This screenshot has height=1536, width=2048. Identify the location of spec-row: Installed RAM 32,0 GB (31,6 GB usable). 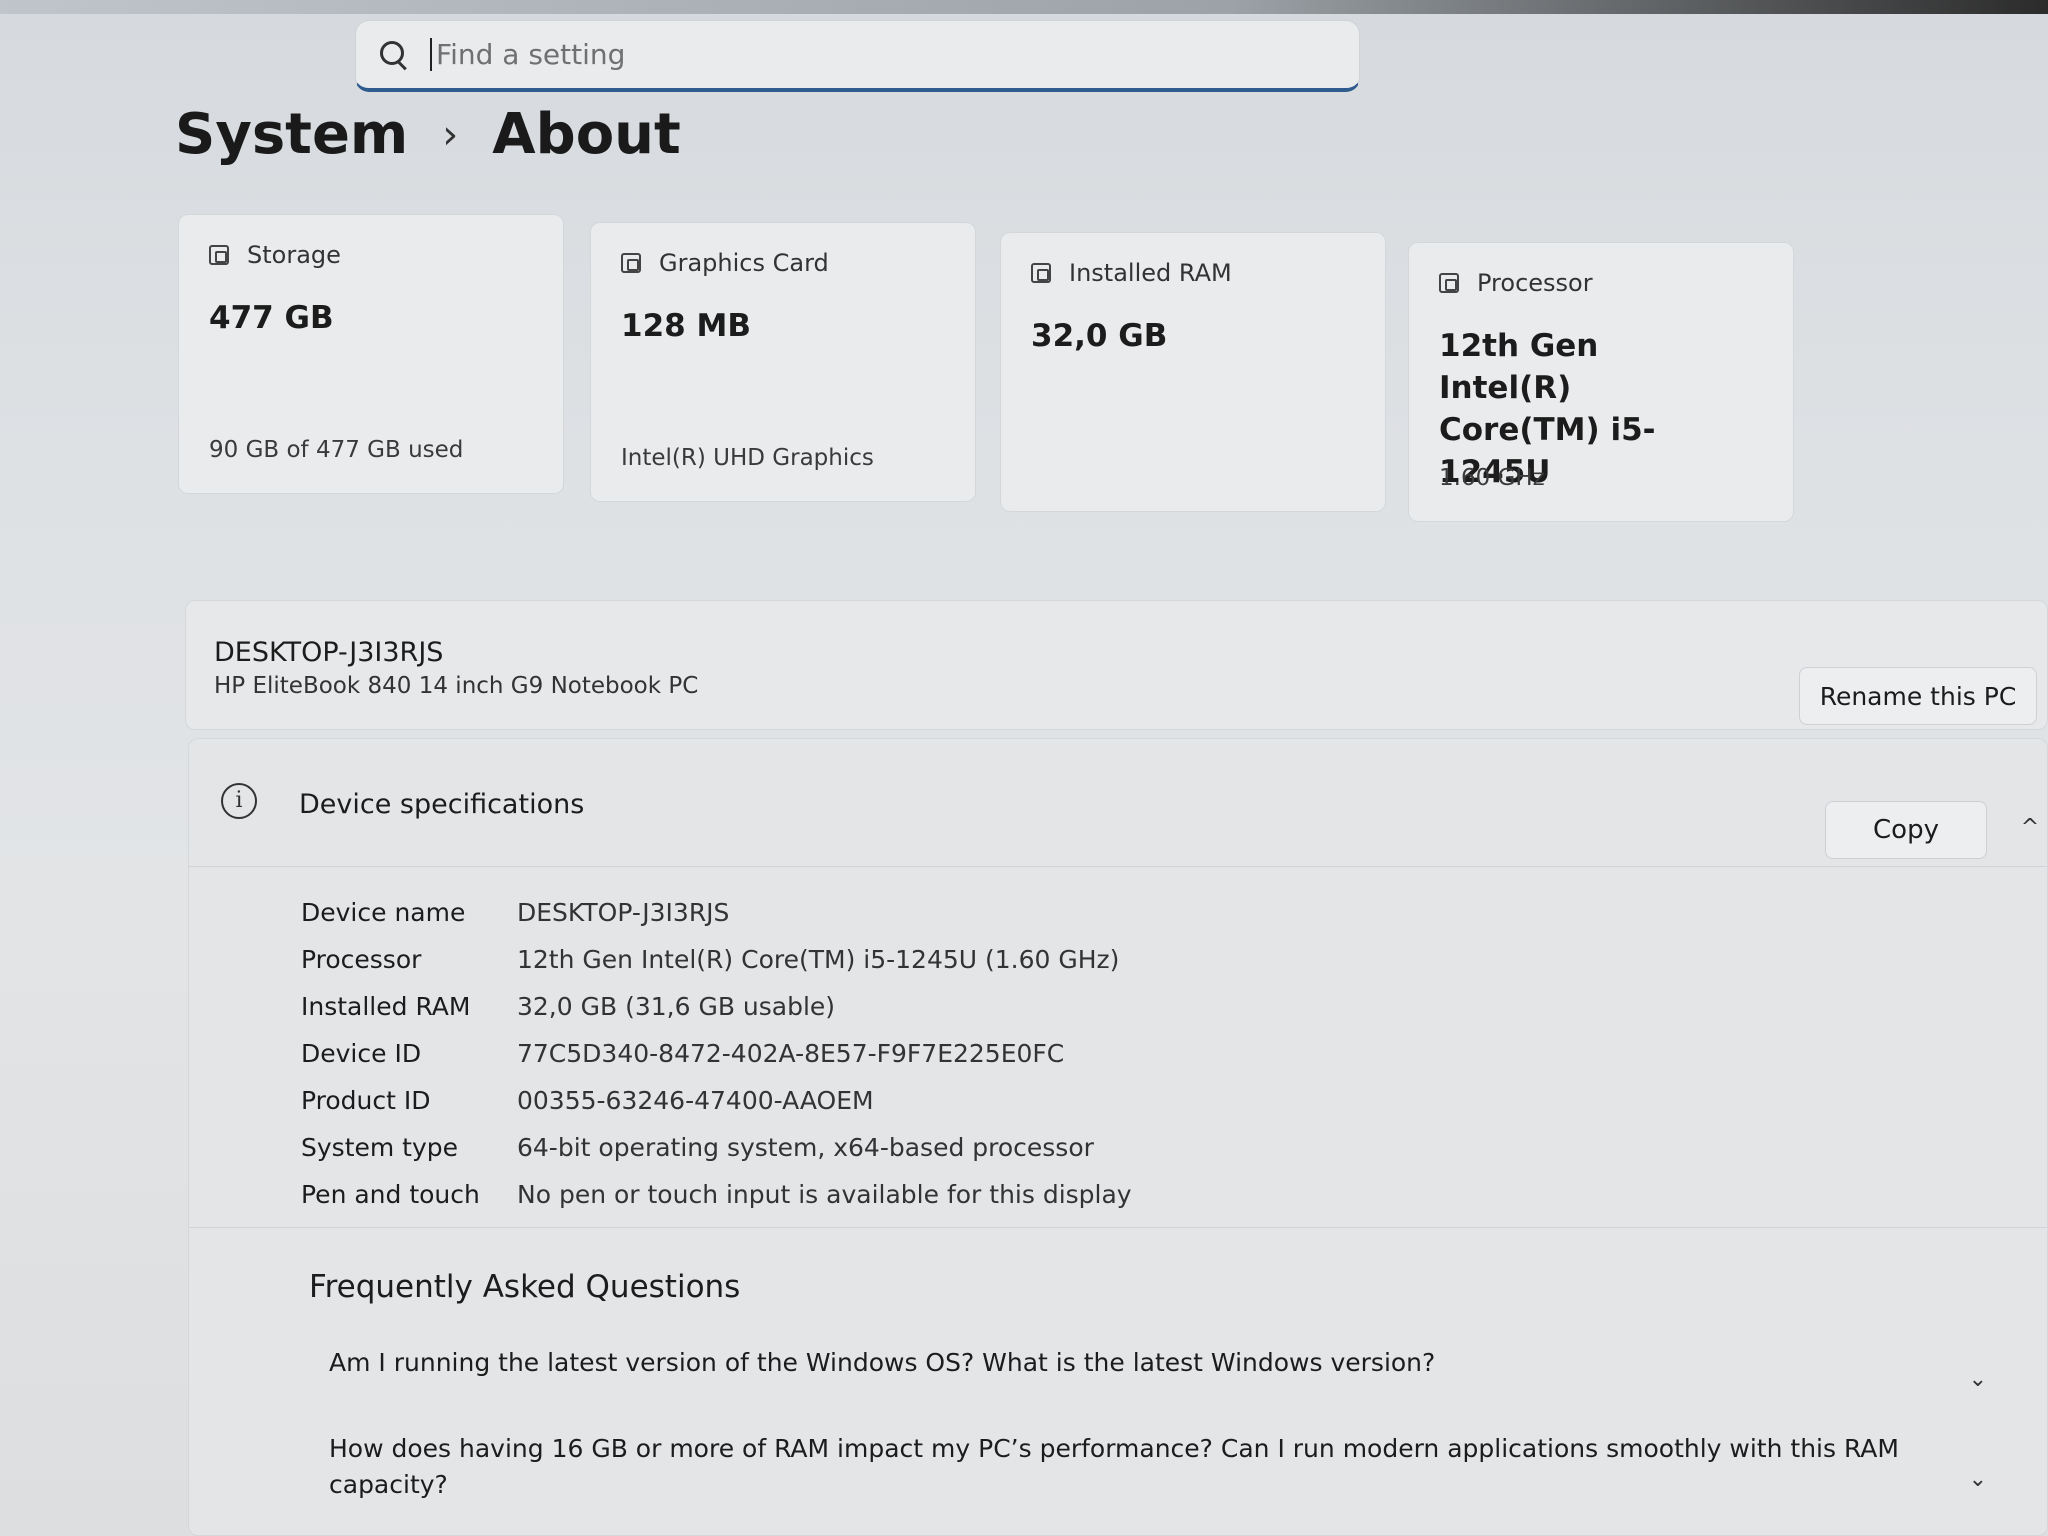
(716, 1006).